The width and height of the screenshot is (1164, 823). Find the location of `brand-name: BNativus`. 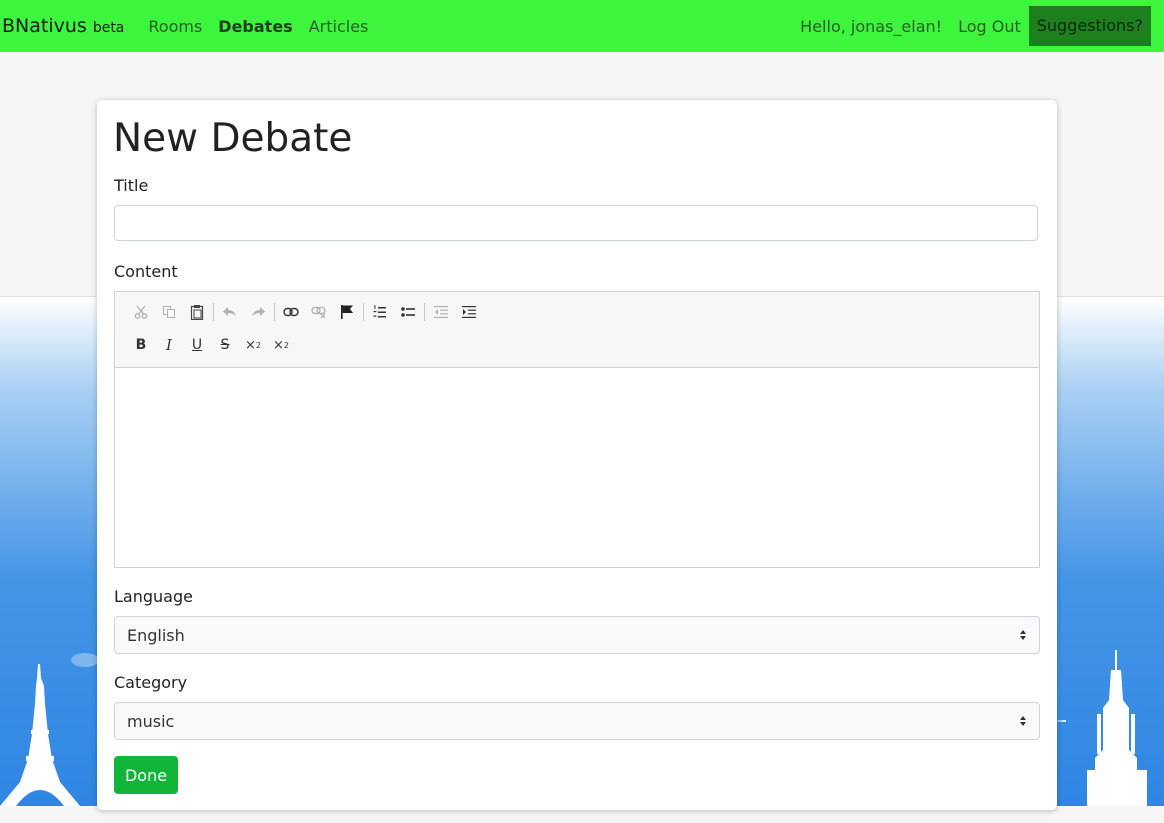

brand-name: BNativus is located at coordinates (44, 26).